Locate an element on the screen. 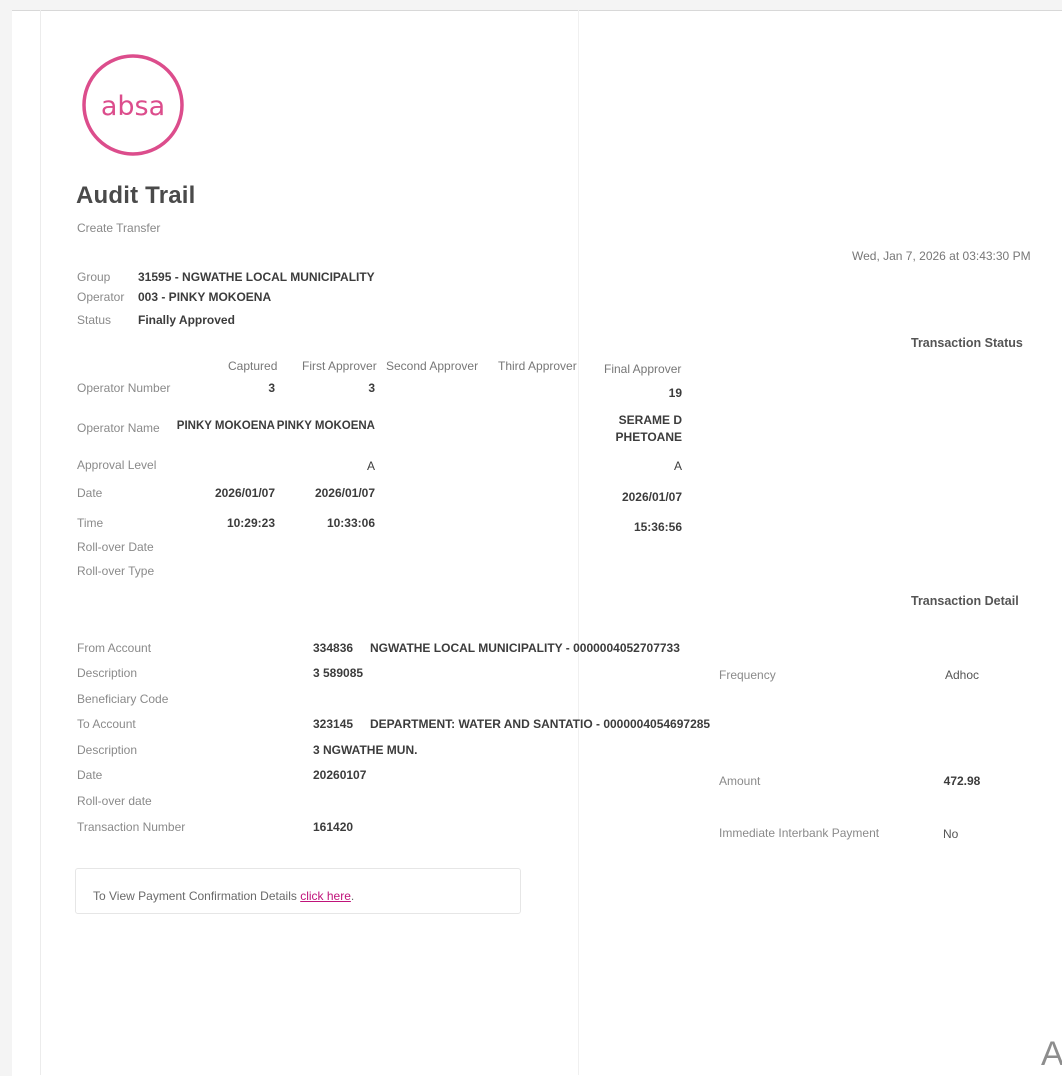  captured-time: 10:29:23 is located at coordinates (250, 523).